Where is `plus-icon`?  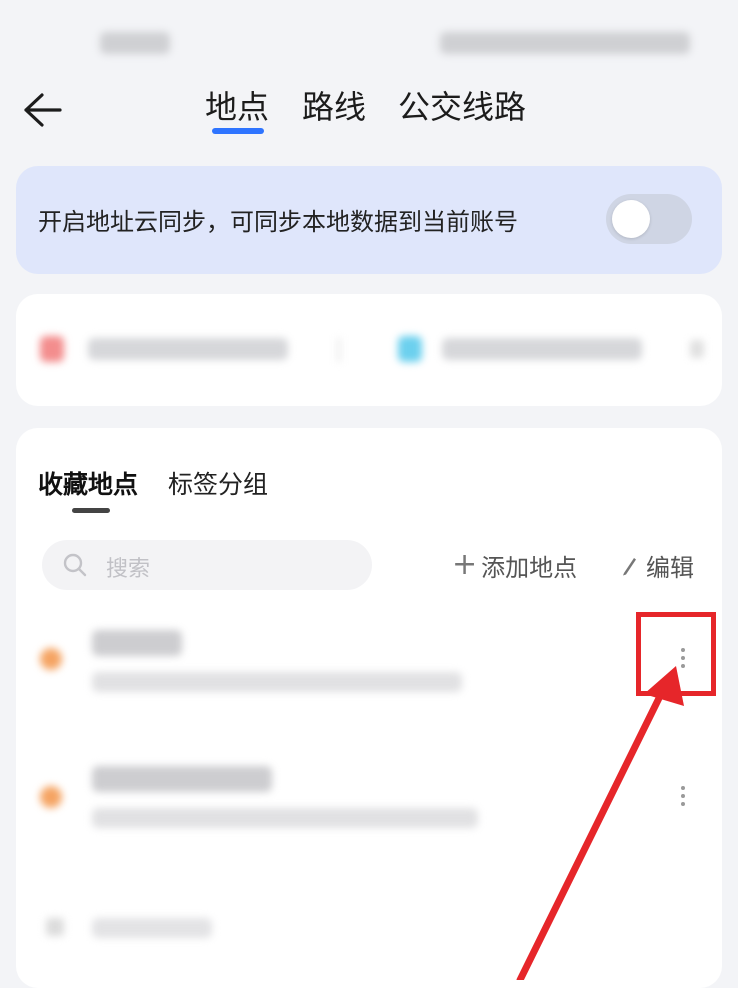 plus-icon is located at coordinates (55, 927).